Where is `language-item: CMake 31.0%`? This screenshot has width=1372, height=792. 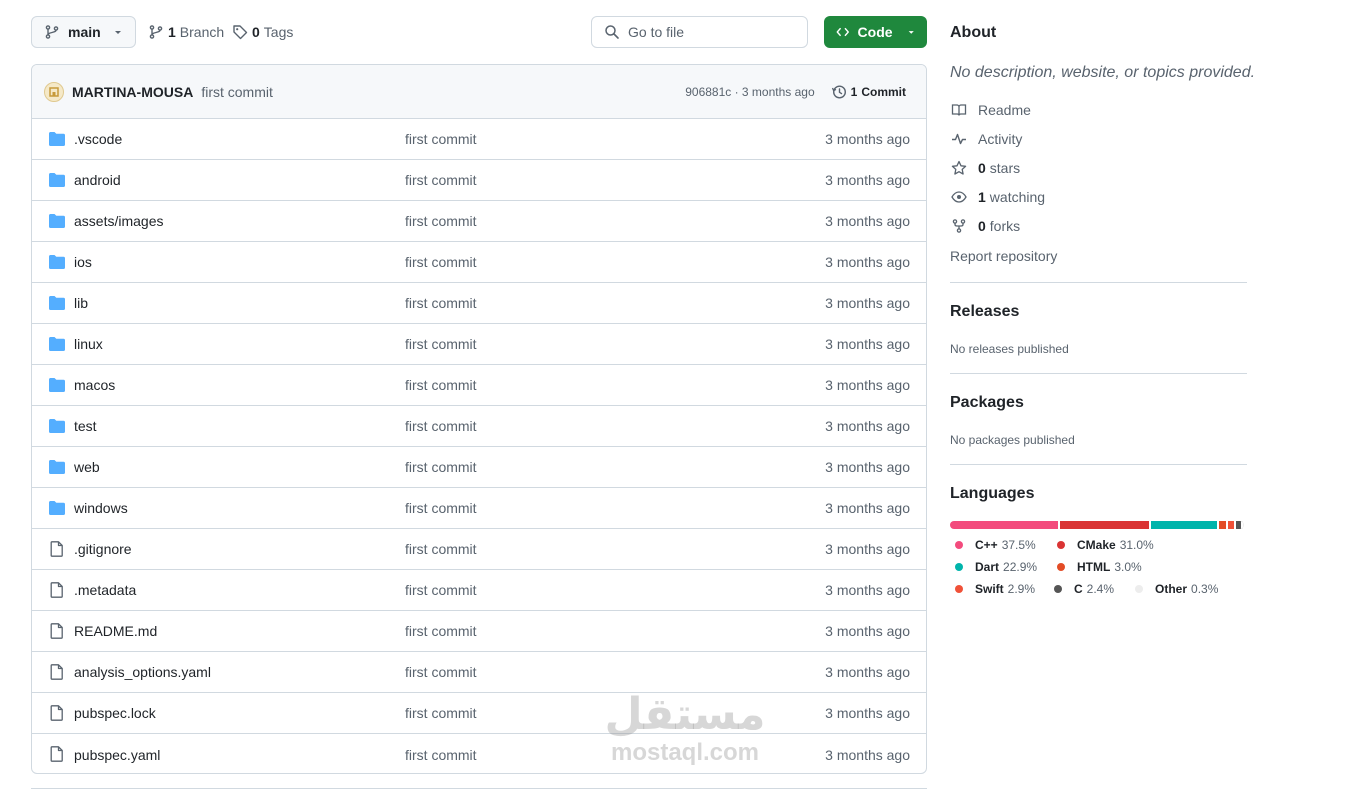 language-item: CMake 31.0% is located at coordinates (1105, 545).